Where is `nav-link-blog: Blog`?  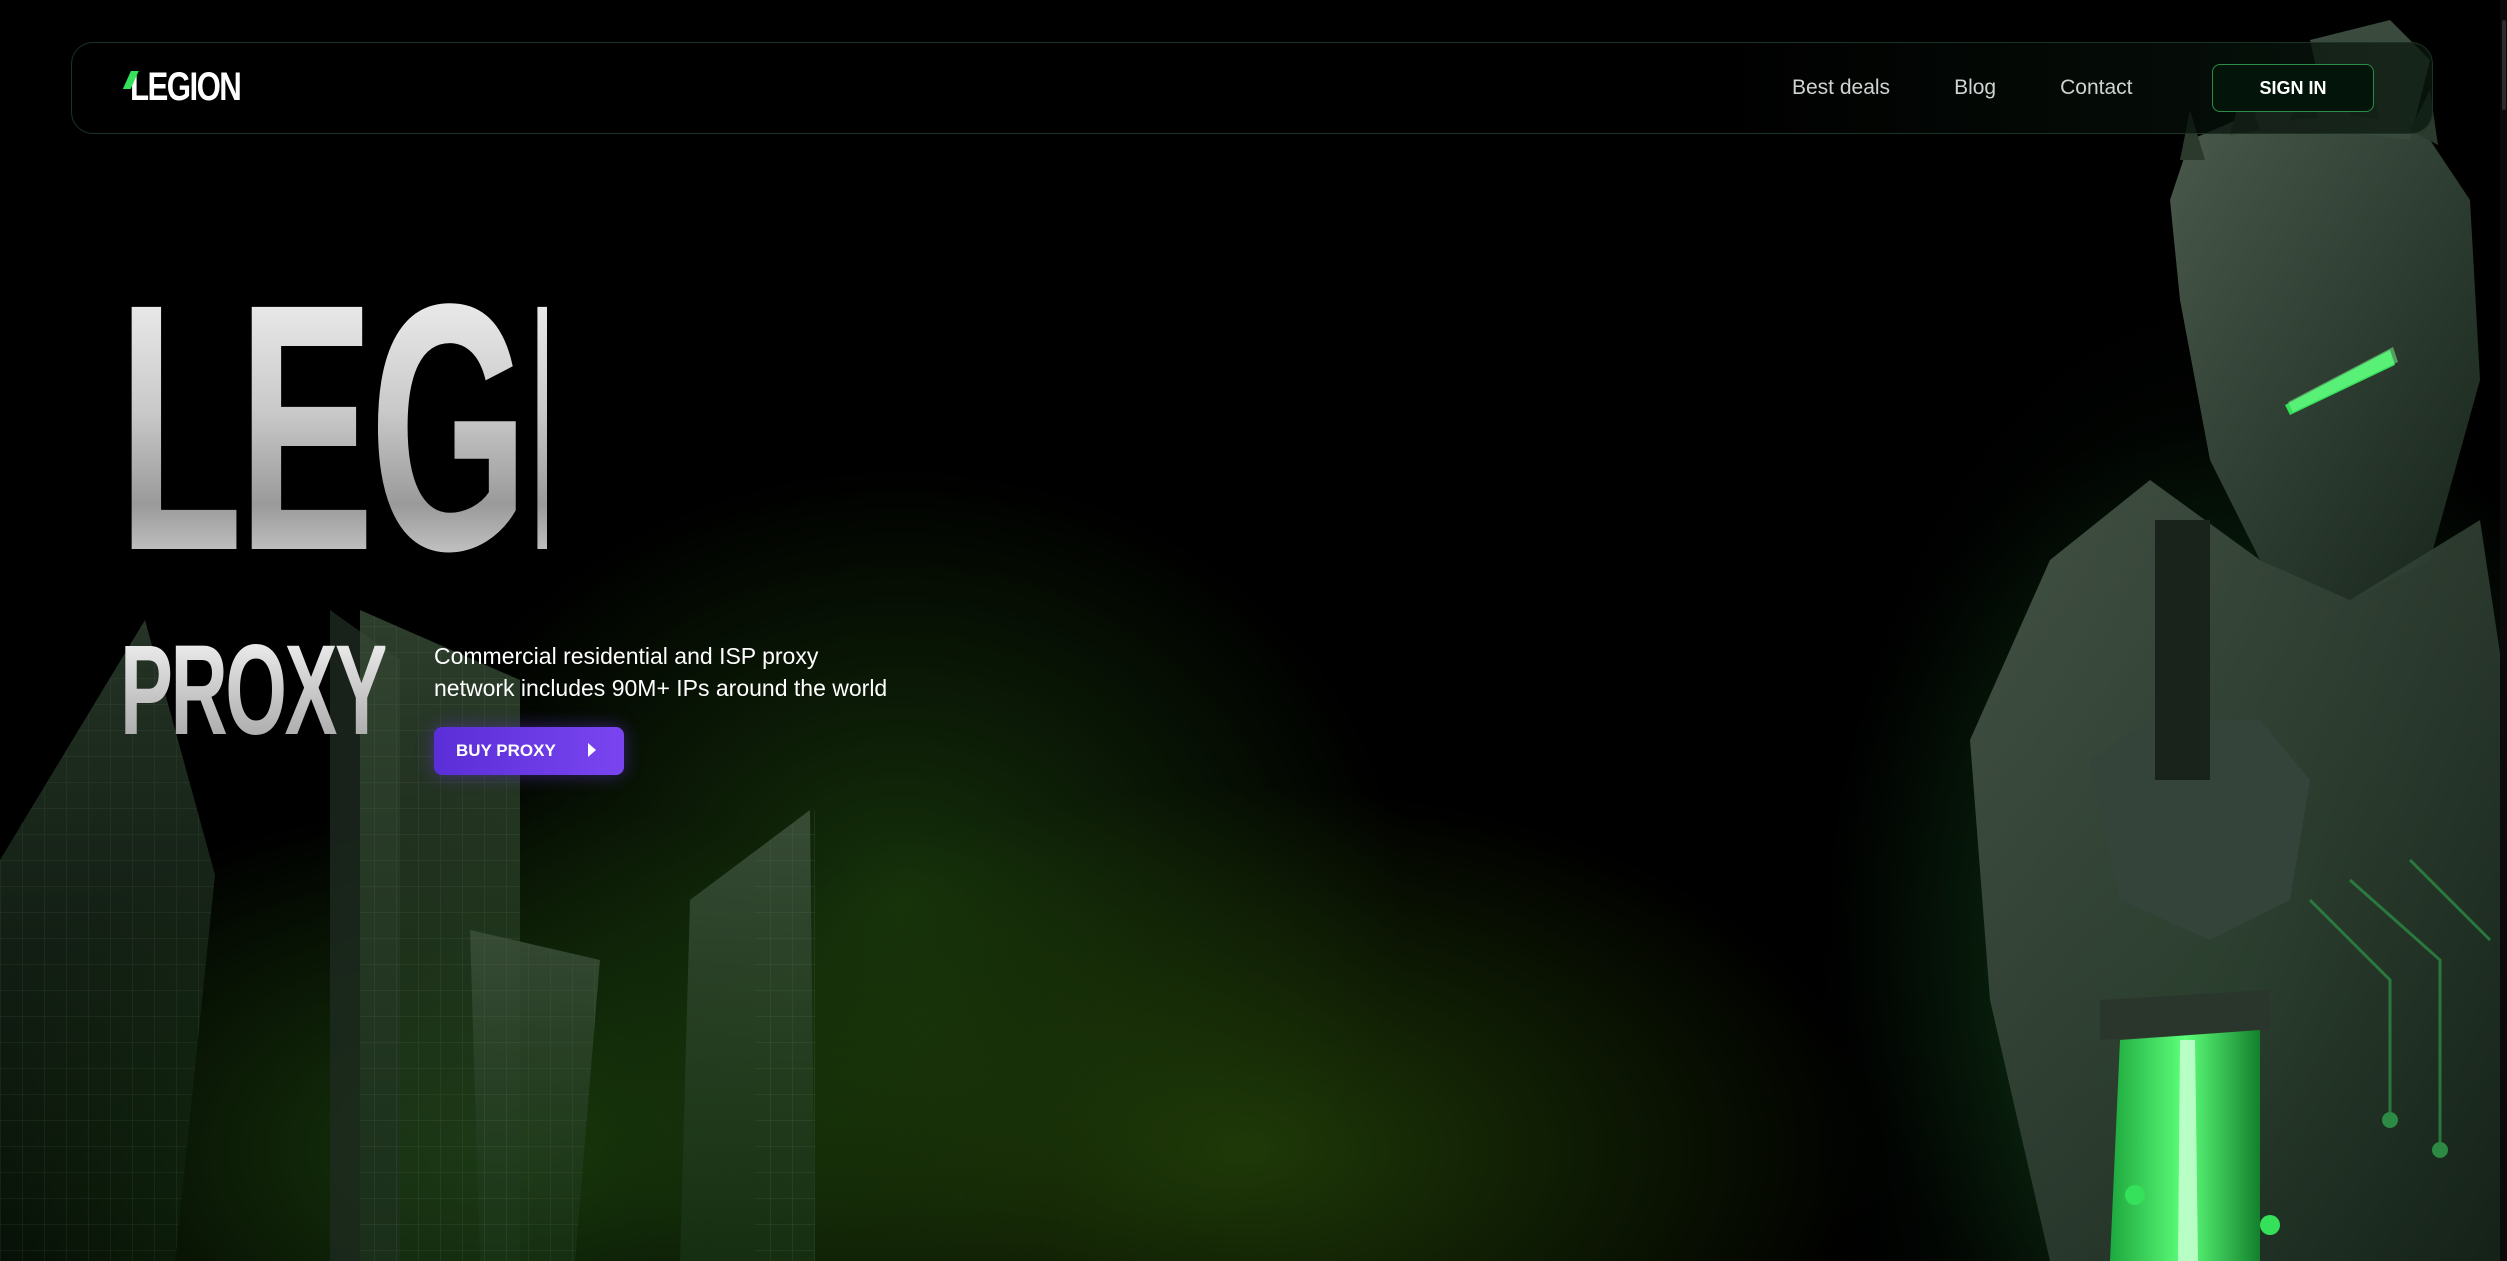 nav-link-blog: Blog is located at coordinates (1975, 88).